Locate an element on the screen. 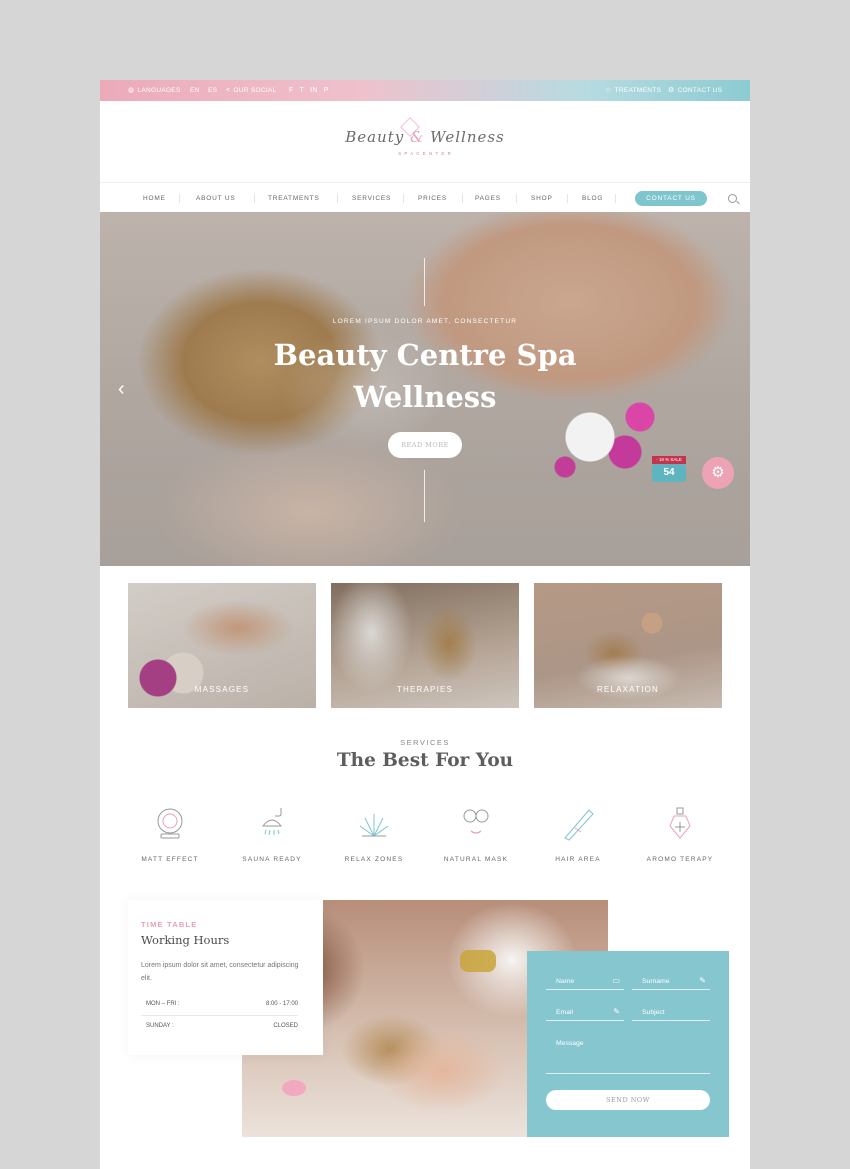 This screenshot has height=1169, width=850. service-hair-area: HAIR AREA is located at coordinates (578, 833).